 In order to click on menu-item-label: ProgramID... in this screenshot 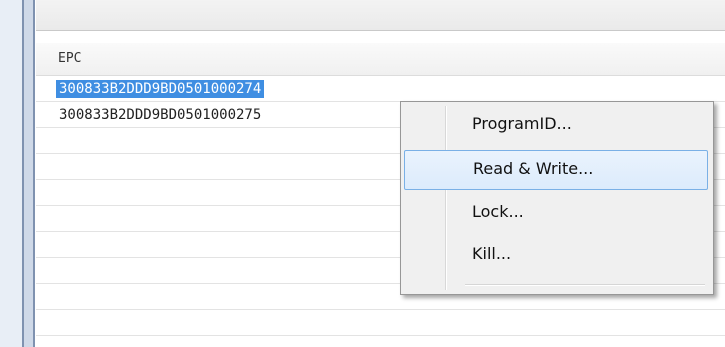, I will do `click(522, 123)`.